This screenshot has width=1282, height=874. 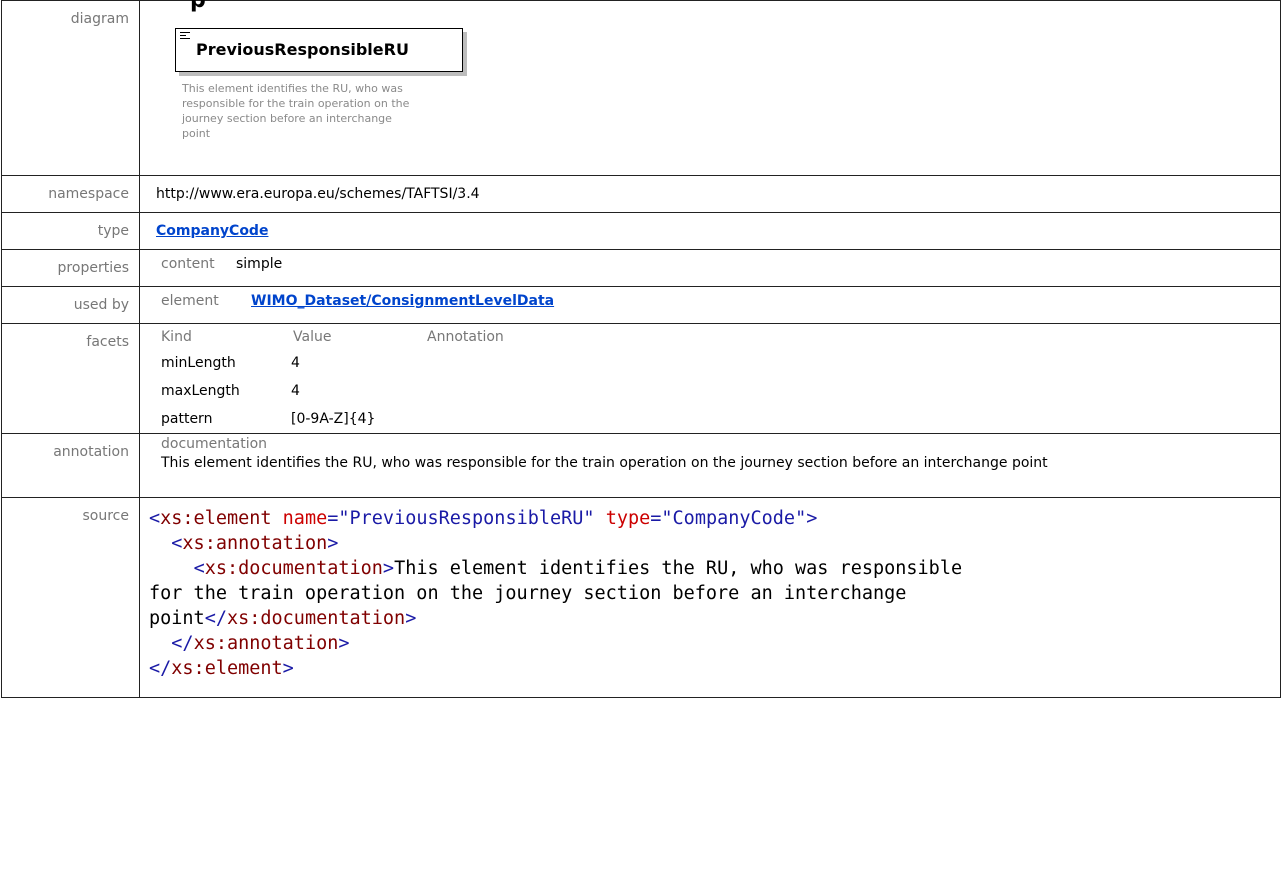 What do you see at coordinates (259, 264) in the screenshot?
I see `properties-value: simple` at bounding box center [259, 264].